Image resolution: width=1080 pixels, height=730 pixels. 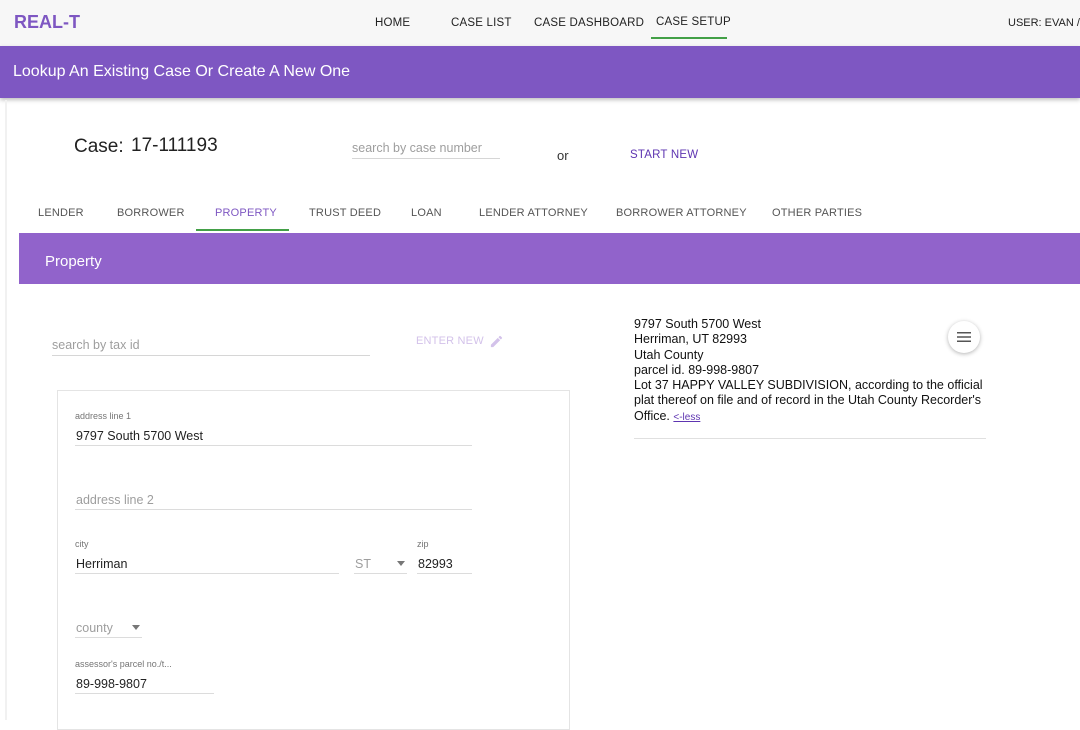 What do you see at coordinates (211, 345) in the screenshot?
I see `tax-id-search-input` at bounding box center [211, 345].